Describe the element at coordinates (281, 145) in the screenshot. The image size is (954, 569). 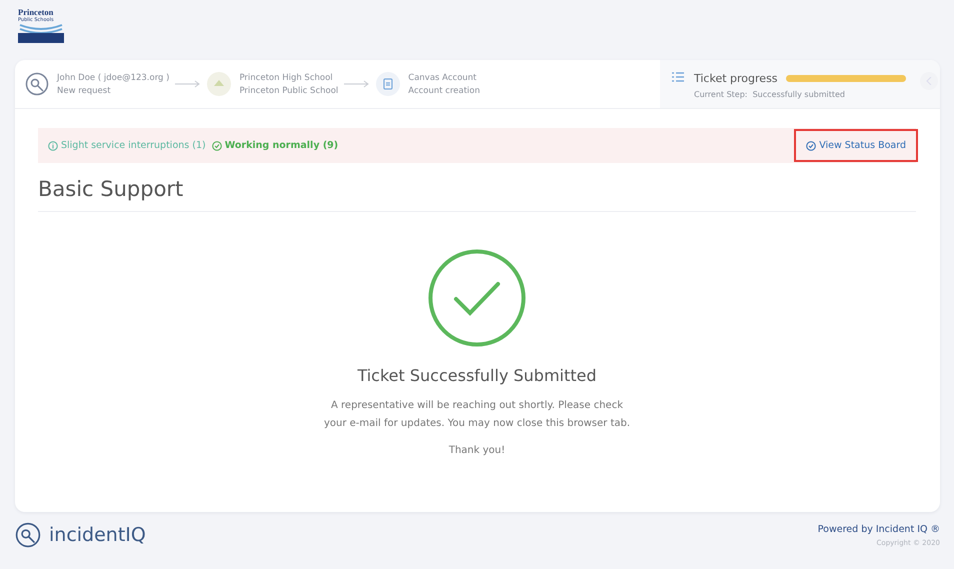
I see `service-status: Working normally (9)` at that location.